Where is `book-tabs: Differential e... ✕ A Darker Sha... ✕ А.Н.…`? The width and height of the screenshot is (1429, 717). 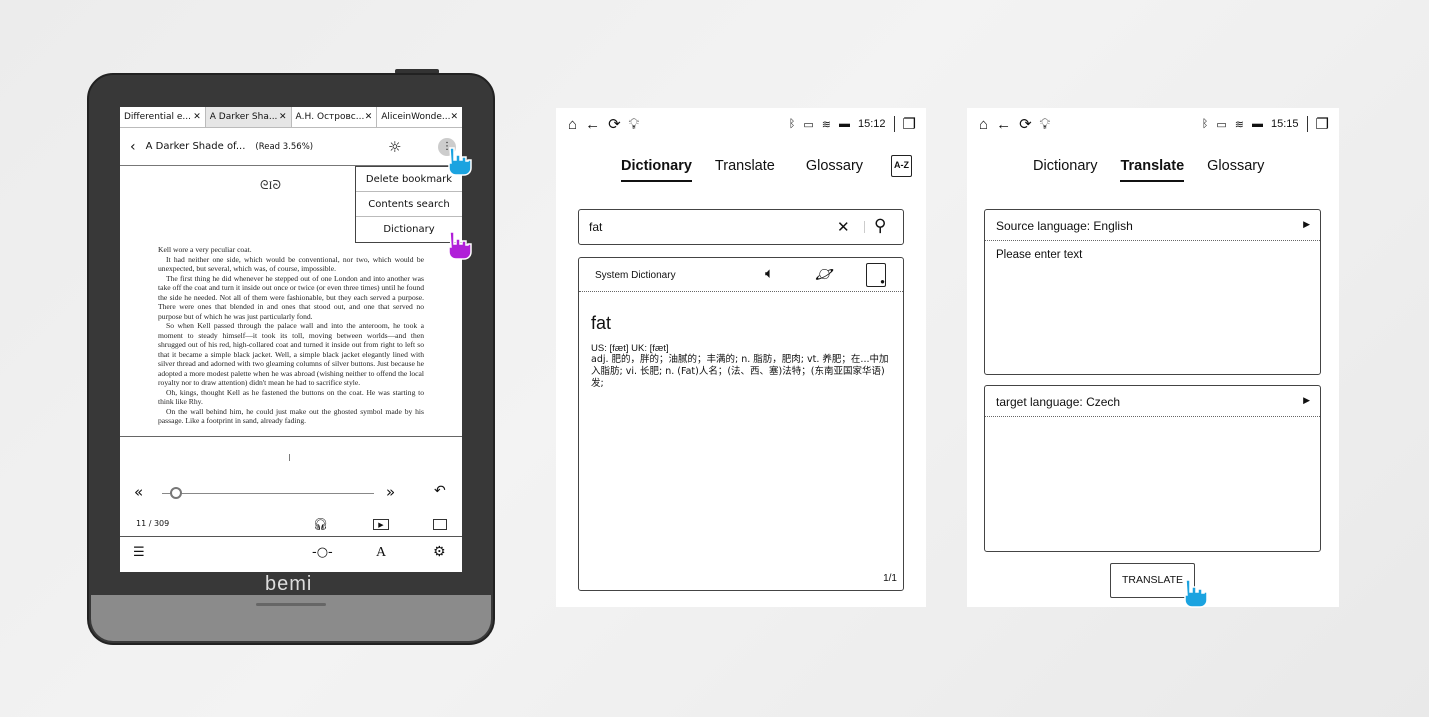 book-tabs: Differential e... ✕ A Darker Sha... ✕ А.Н.… is located at coordinates (291, 117).